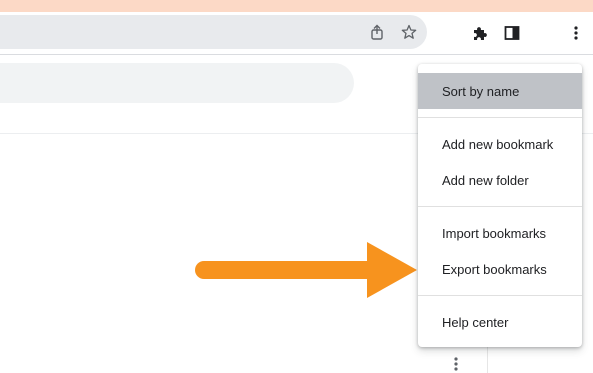  Describe the element at coordinates (500, 233) in the screenshot. I see `menu-item-import-bookmarks: Import bookmarks` at that location.